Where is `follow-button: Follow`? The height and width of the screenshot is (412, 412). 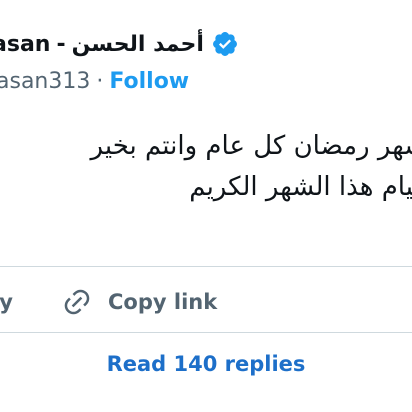 follow-button: Follow is located at coordinates (149, 81).